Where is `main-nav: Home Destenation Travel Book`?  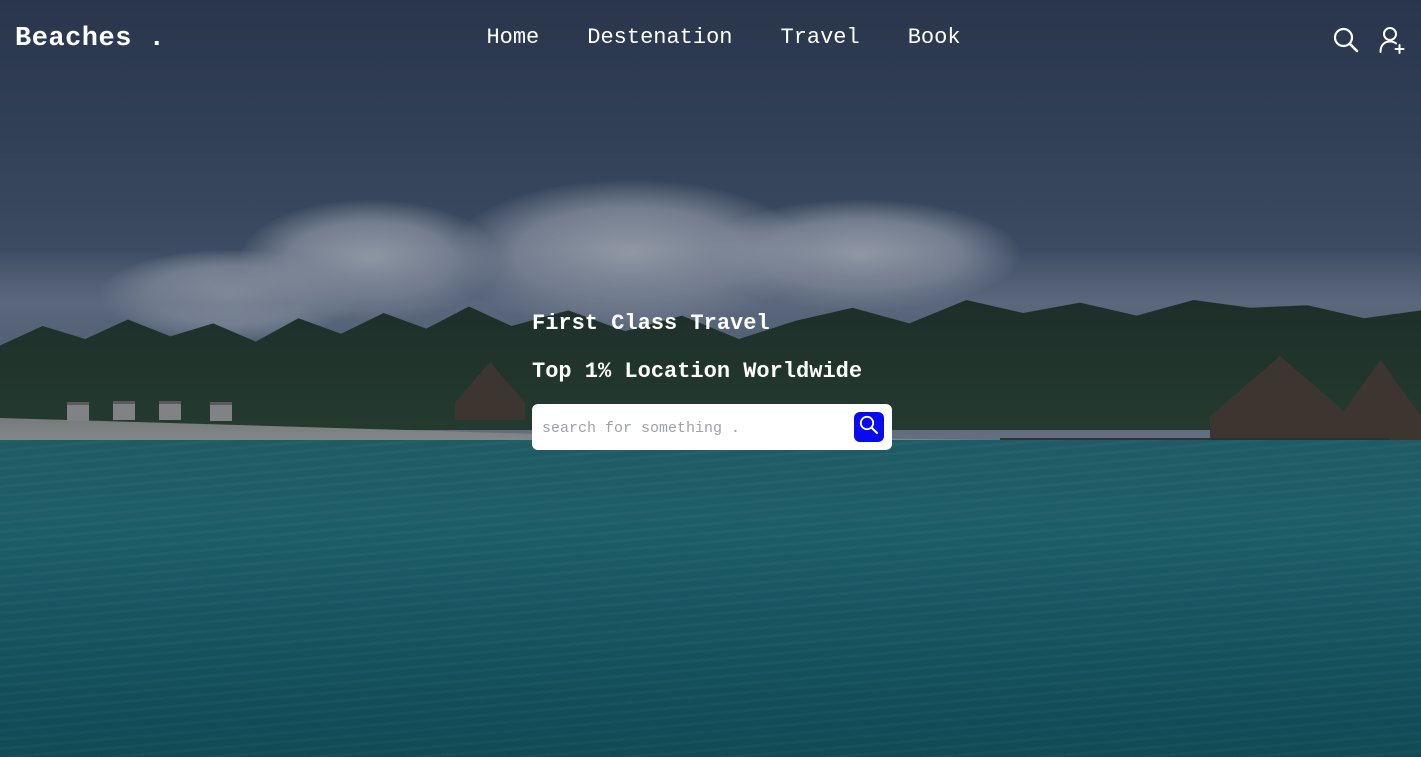 main-nav: Home Destenation Travel Book is located at coordinates (710, 37).